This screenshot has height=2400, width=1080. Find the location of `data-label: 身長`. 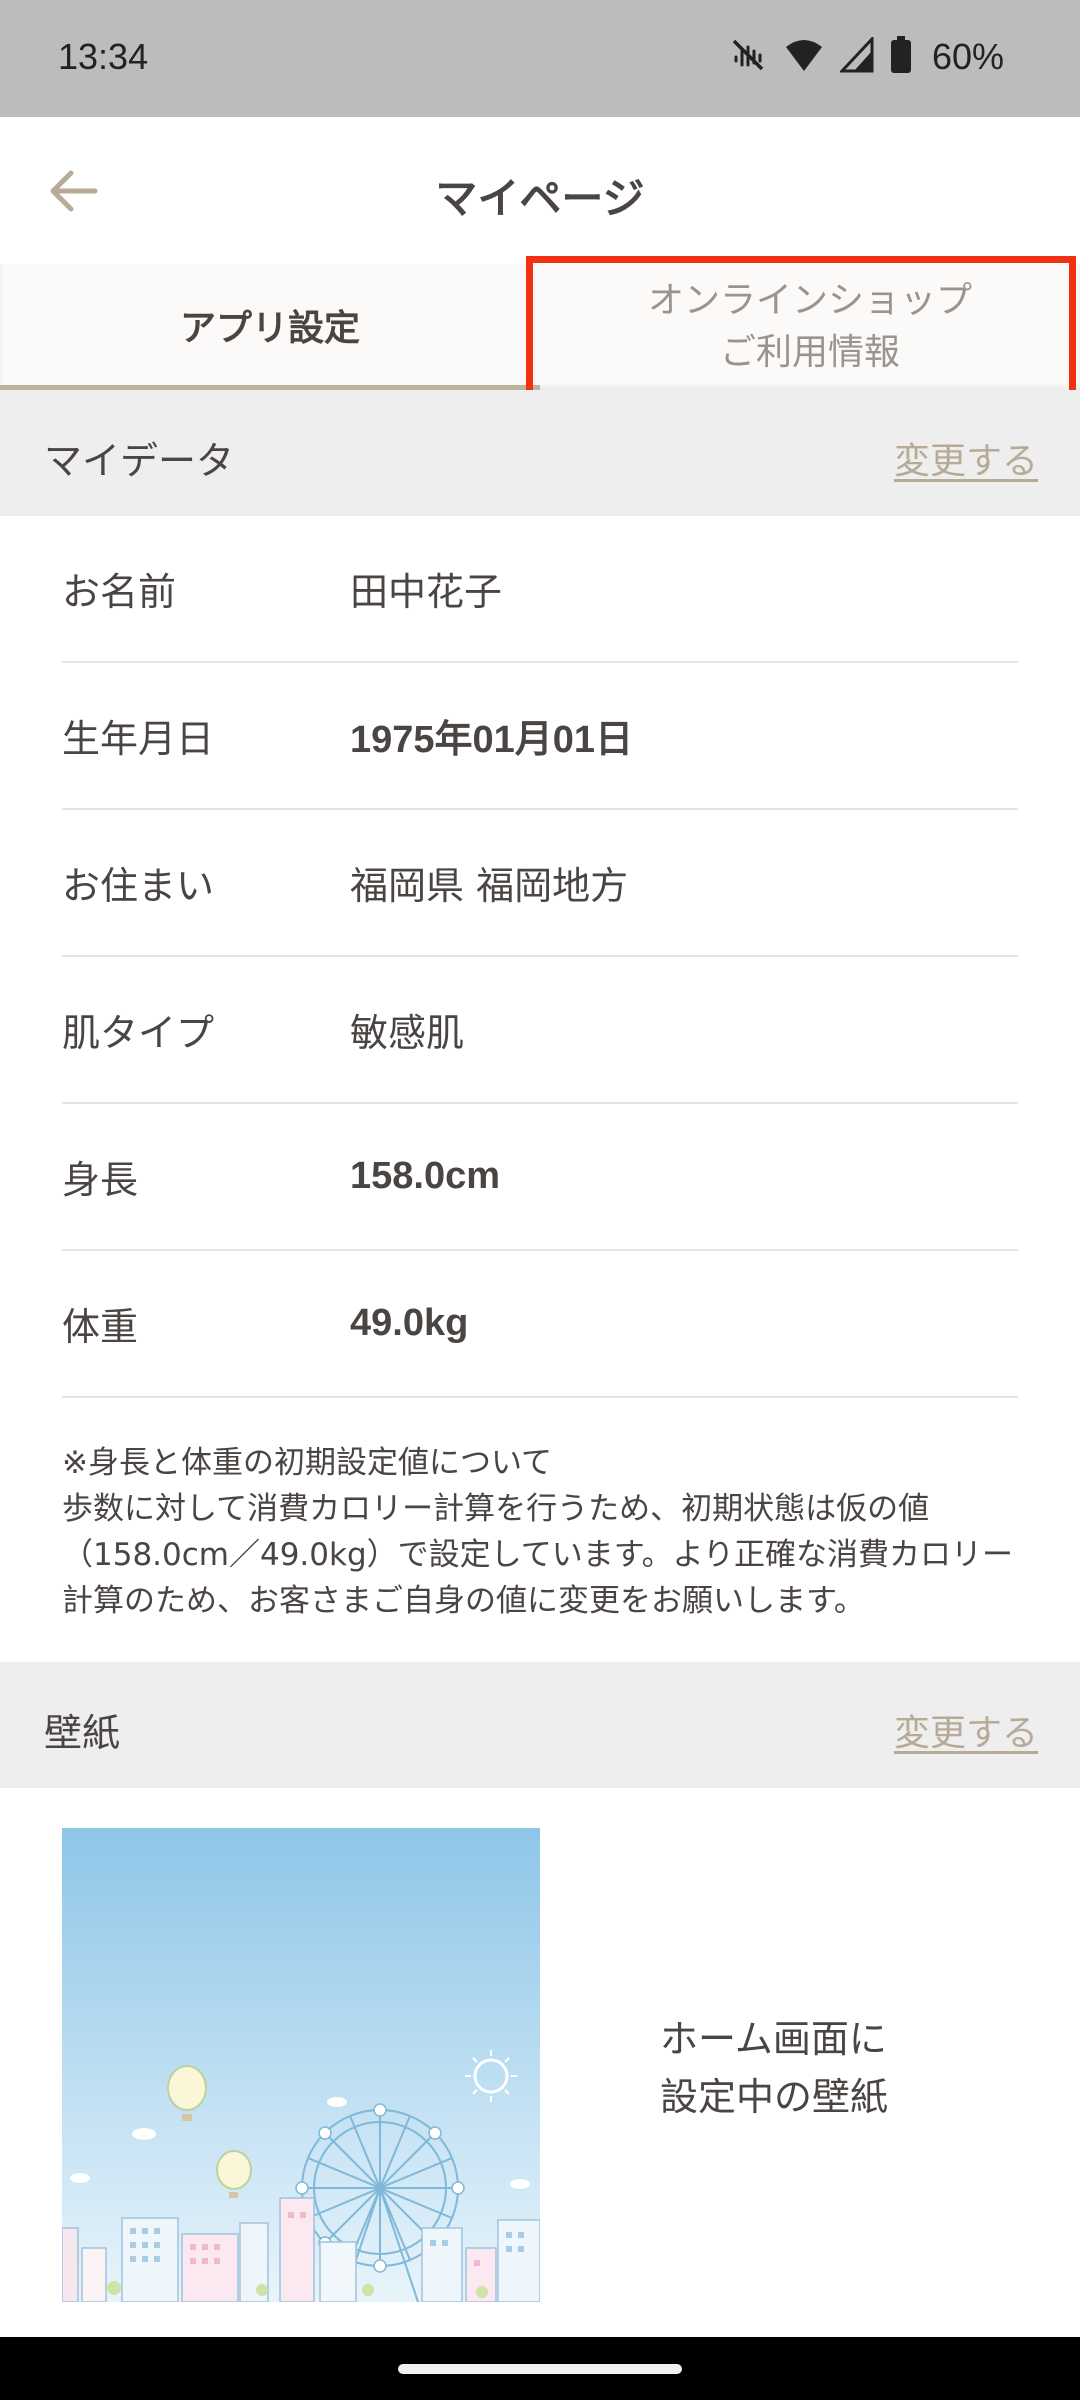

data-label: 身長 is located at coordinates (100, 1180).